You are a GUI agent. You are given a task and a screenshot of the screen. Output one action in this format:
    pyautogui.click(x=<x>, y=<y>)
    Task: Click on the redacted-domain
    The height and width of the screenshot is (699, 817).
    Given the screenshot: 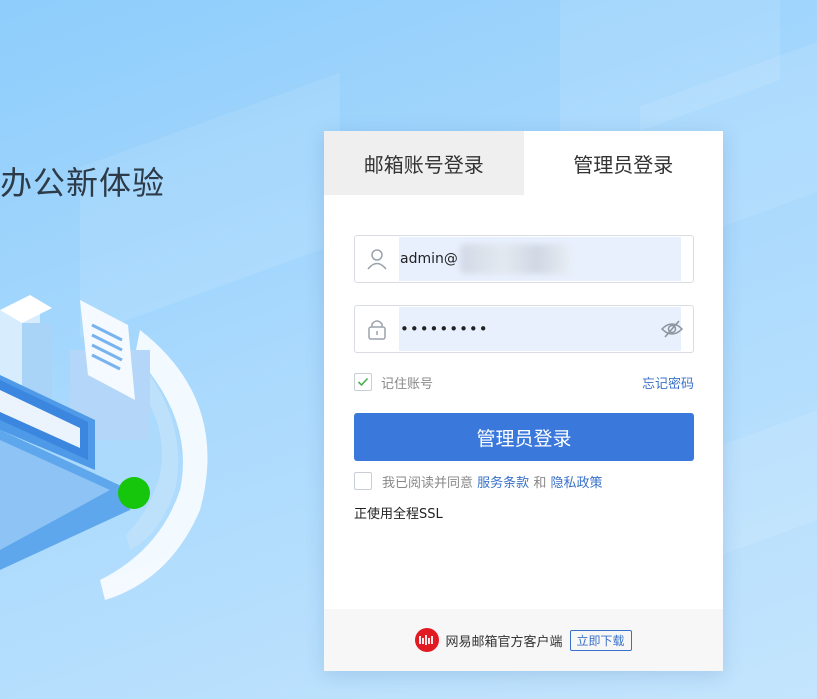 What is the action you would take?
    pyautogui.click(x=514, y=259)
    